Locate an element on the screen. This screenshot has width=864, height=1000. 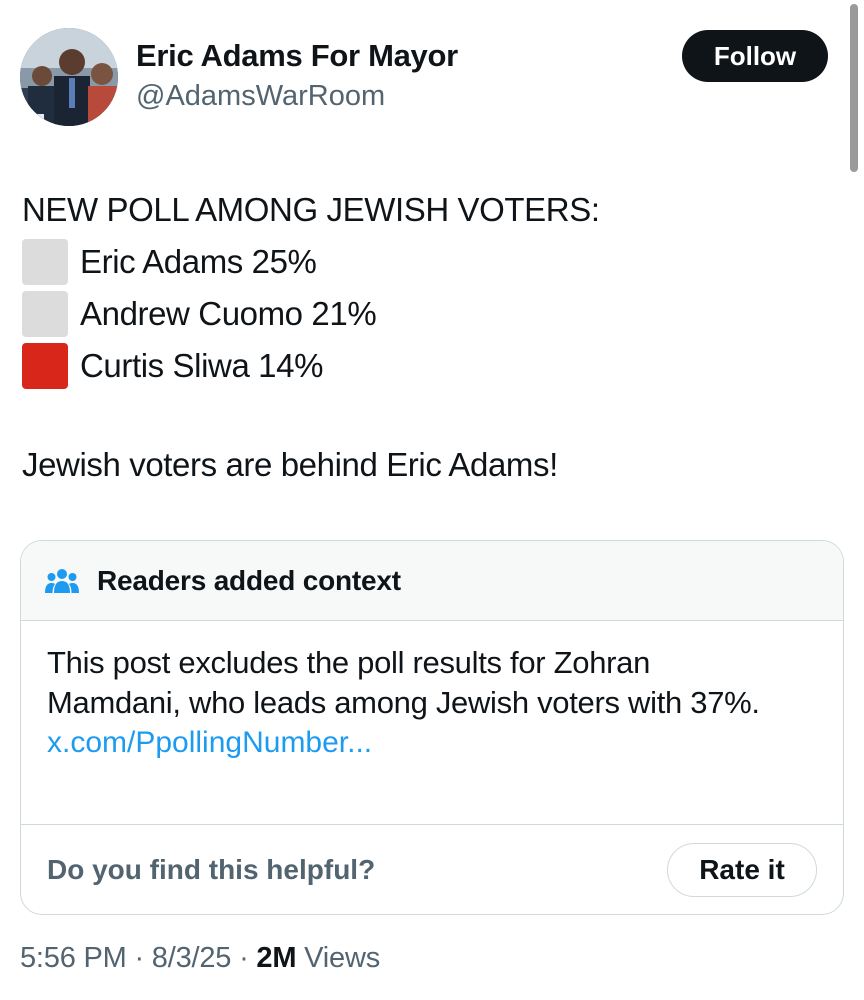
poll-row-text: Andrew Cuomo 21% is located at coordinates (228, 313).